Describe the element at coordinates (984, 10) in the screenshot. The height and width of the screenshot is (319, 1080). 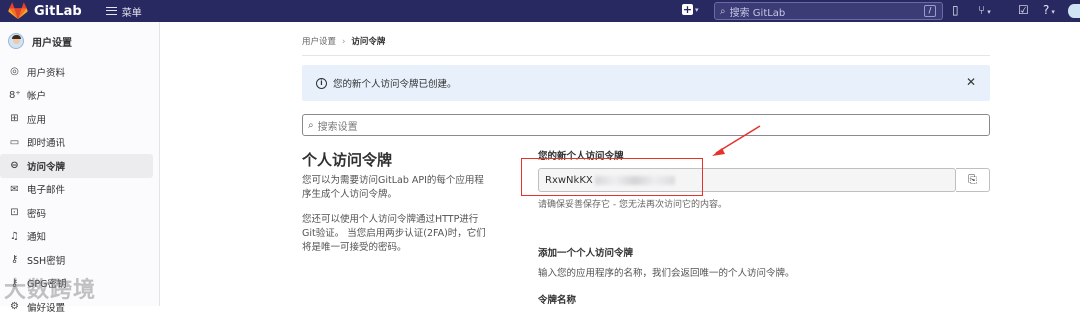
I see `merge-requests-icon: ⑂ ▾` at that location.